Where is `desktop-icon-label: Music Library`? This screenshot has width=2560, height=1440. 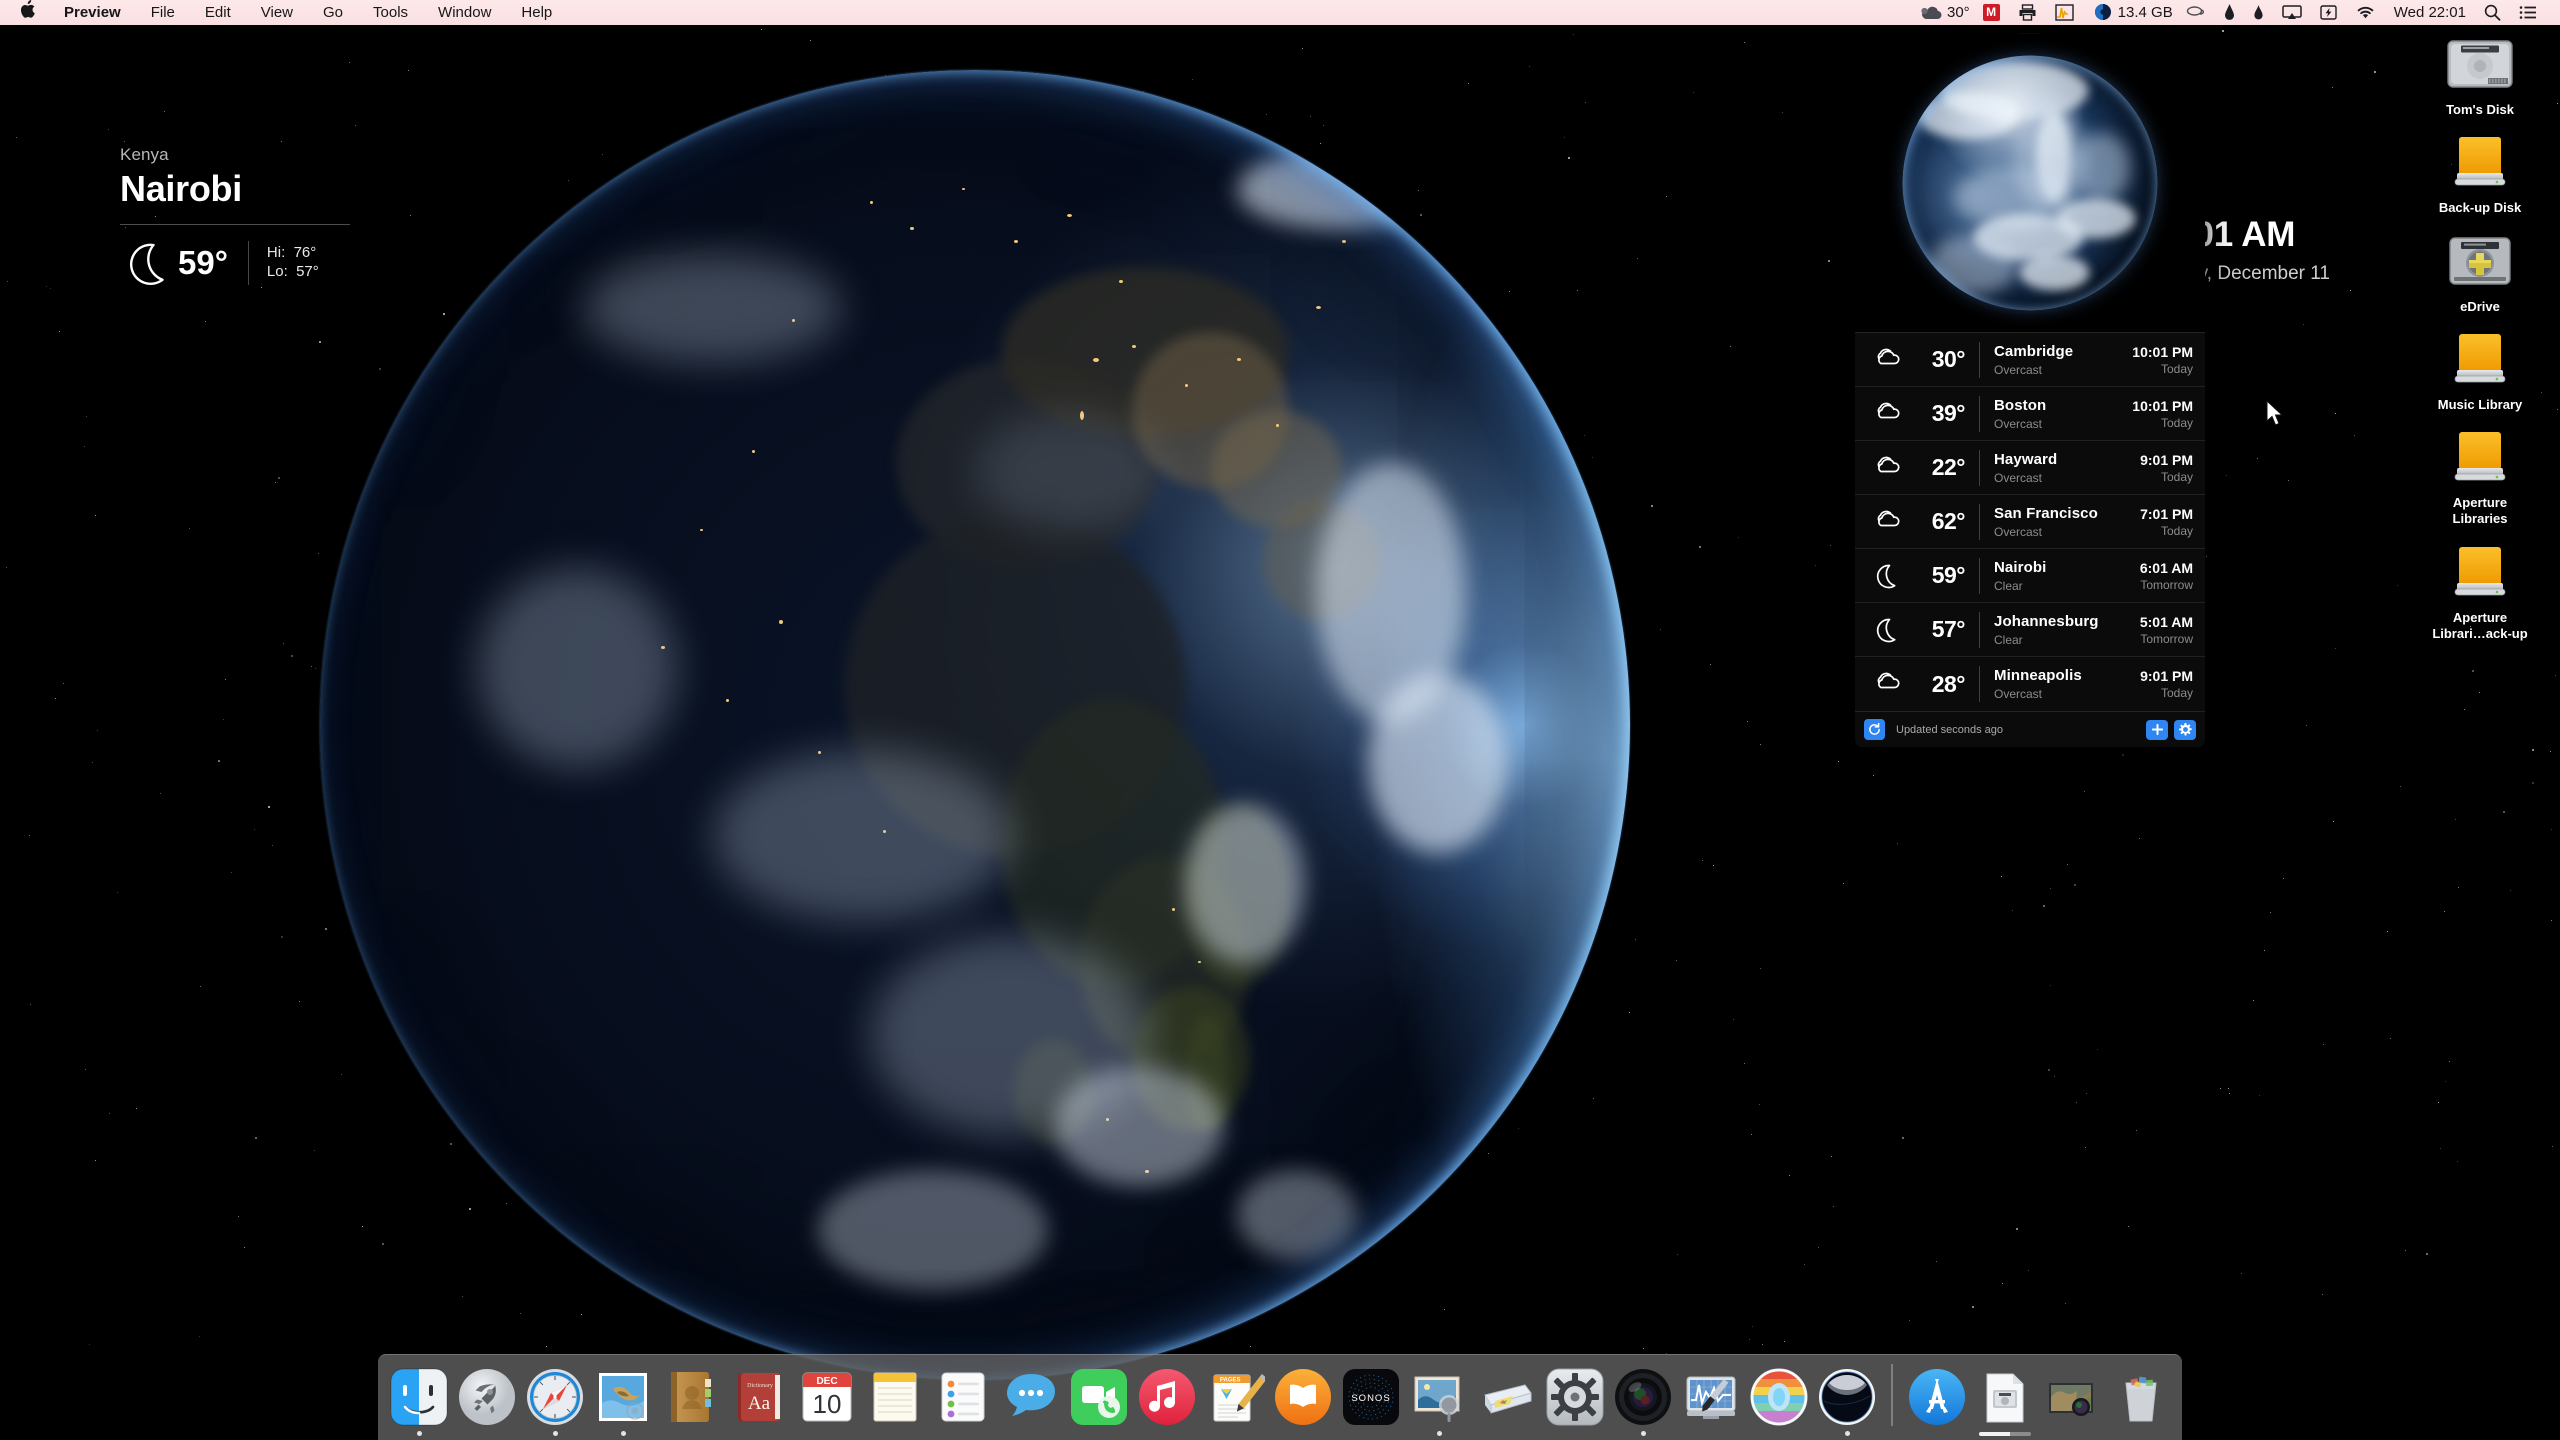 desktop-icon-label: Music Library is located at coordinates (2480, 404).